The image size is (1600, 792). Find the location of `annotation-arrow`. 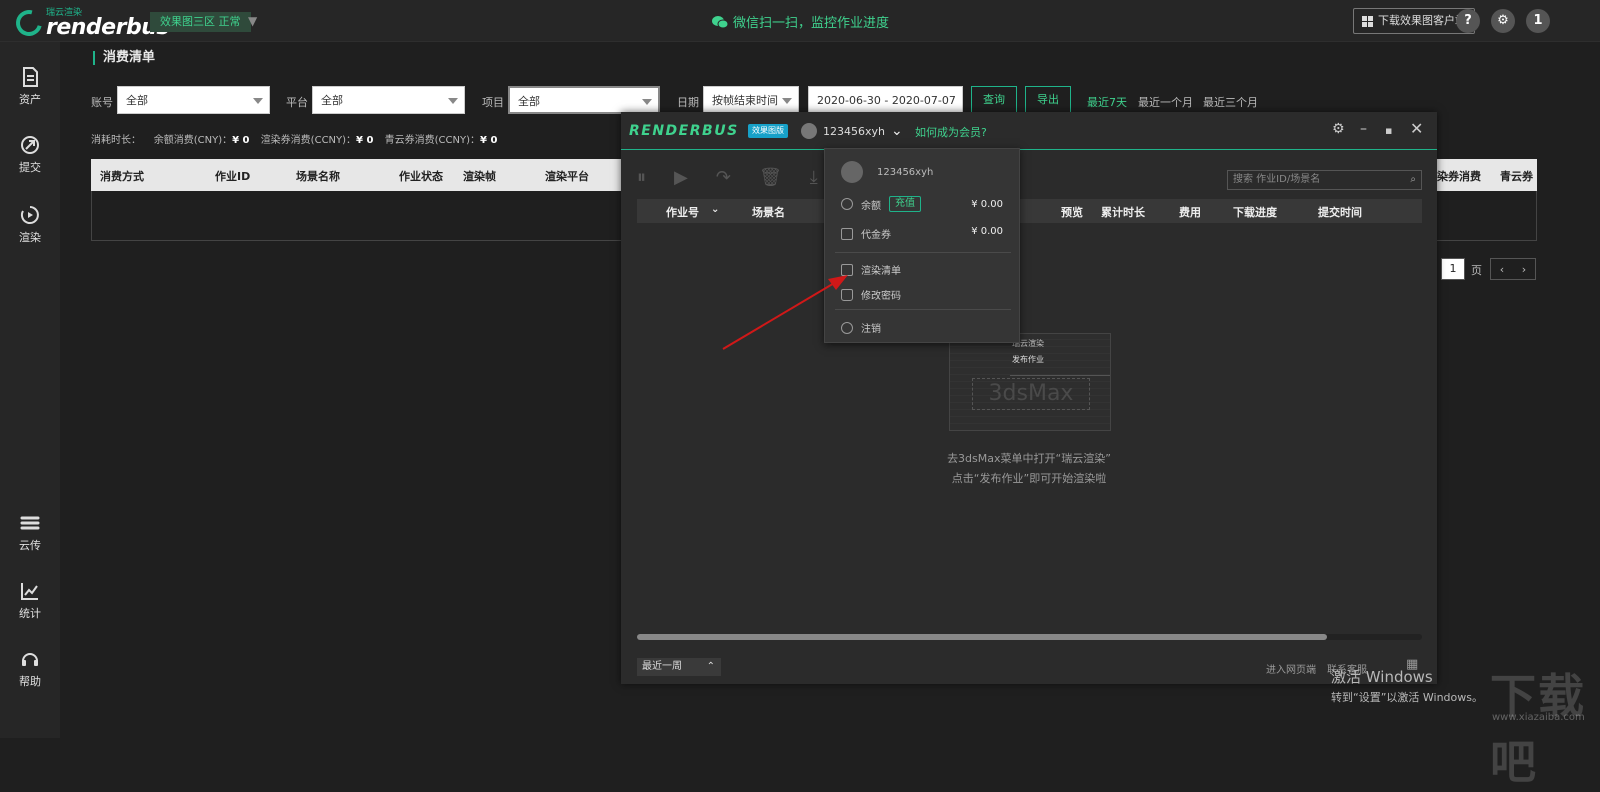

annotation-arrow is located at coordinates (785, 312).